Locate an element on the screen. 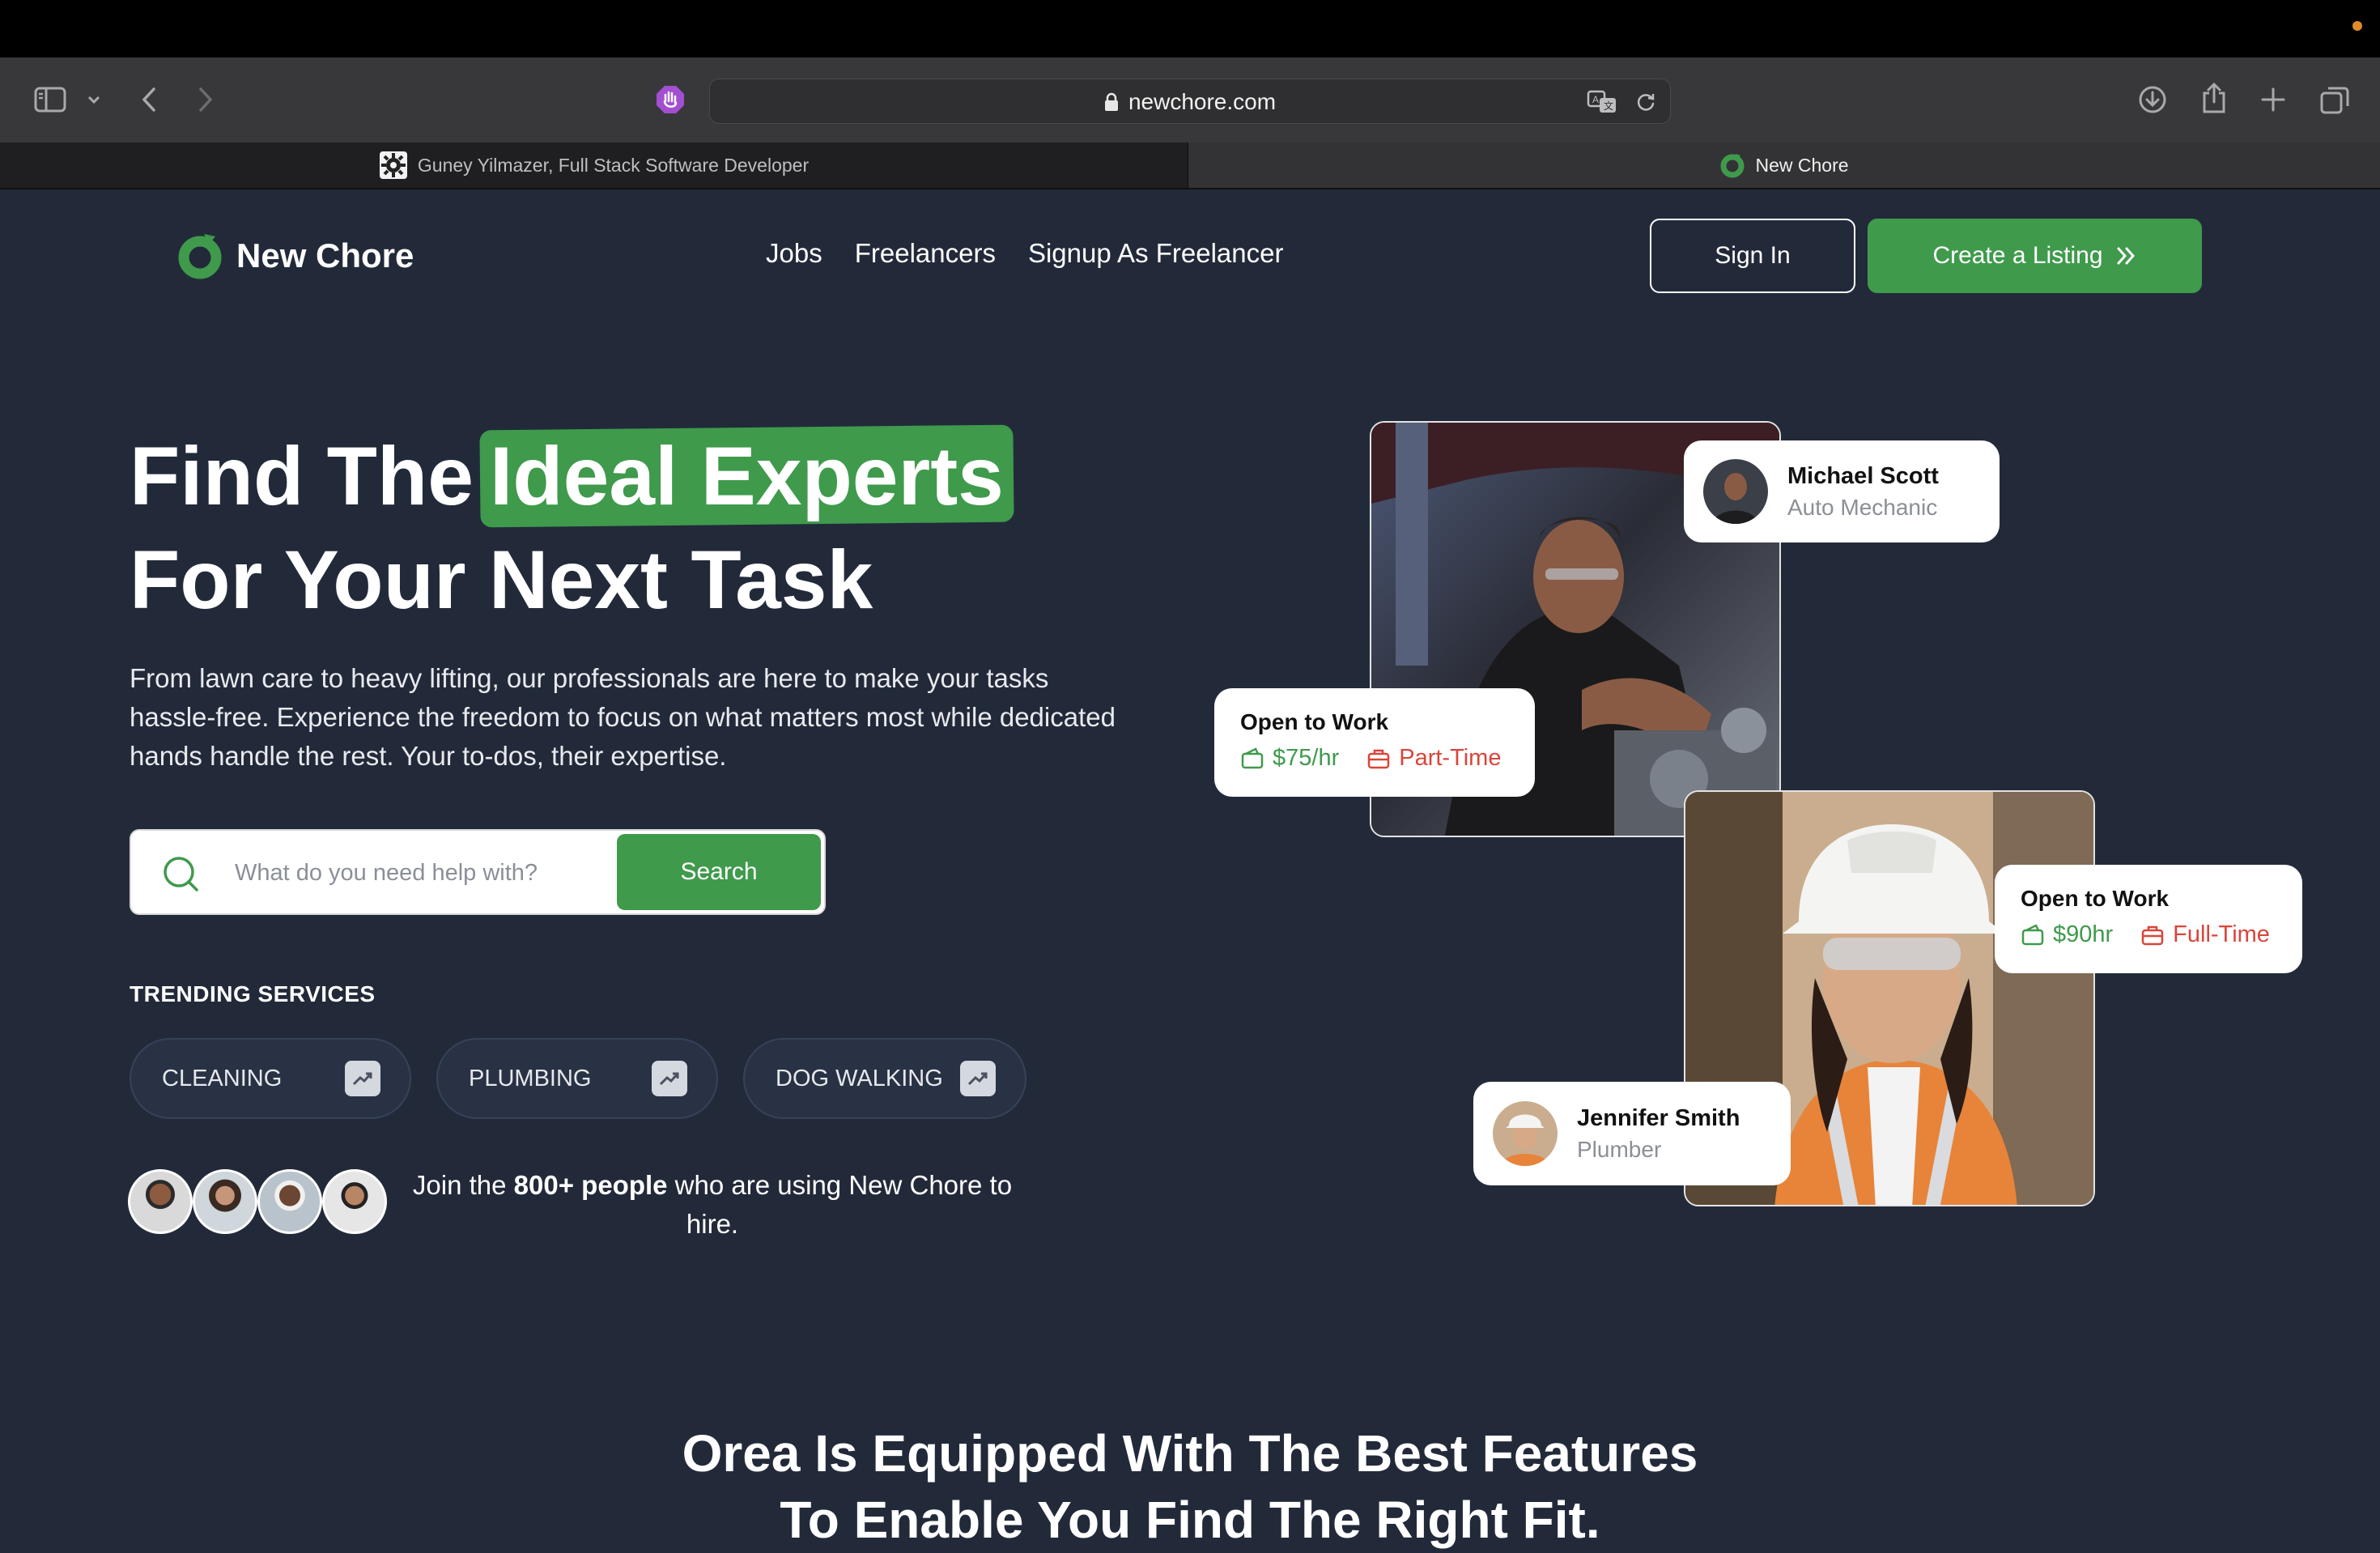  social-proof-count: 800+ people is located at coordinates (590, 1185).